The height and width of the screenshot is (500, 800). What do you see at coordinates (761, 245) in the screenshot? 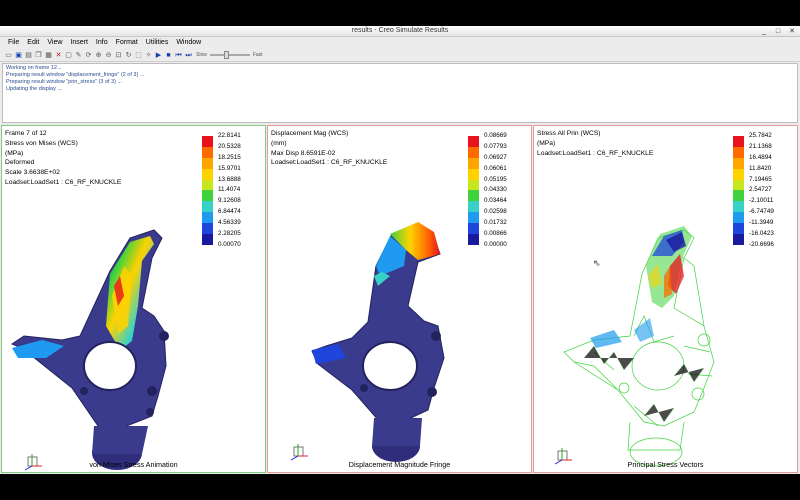
I see `legend-value: -20.6696` at bounding box center [761, 245].